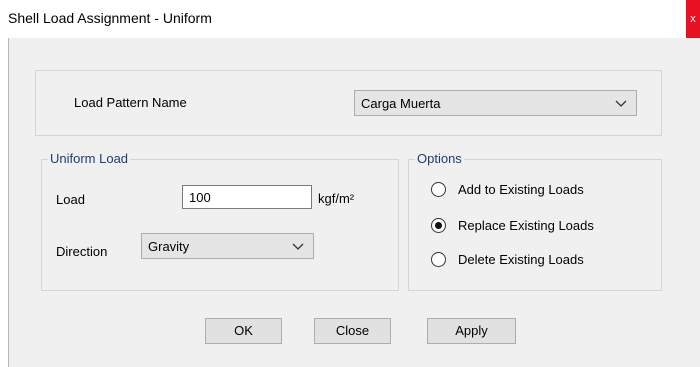 The width and height of the screenshot is (700, 367). Describe the element at coordinates (70, 199) in the screenshot. I see `load-label: Load` at that location.